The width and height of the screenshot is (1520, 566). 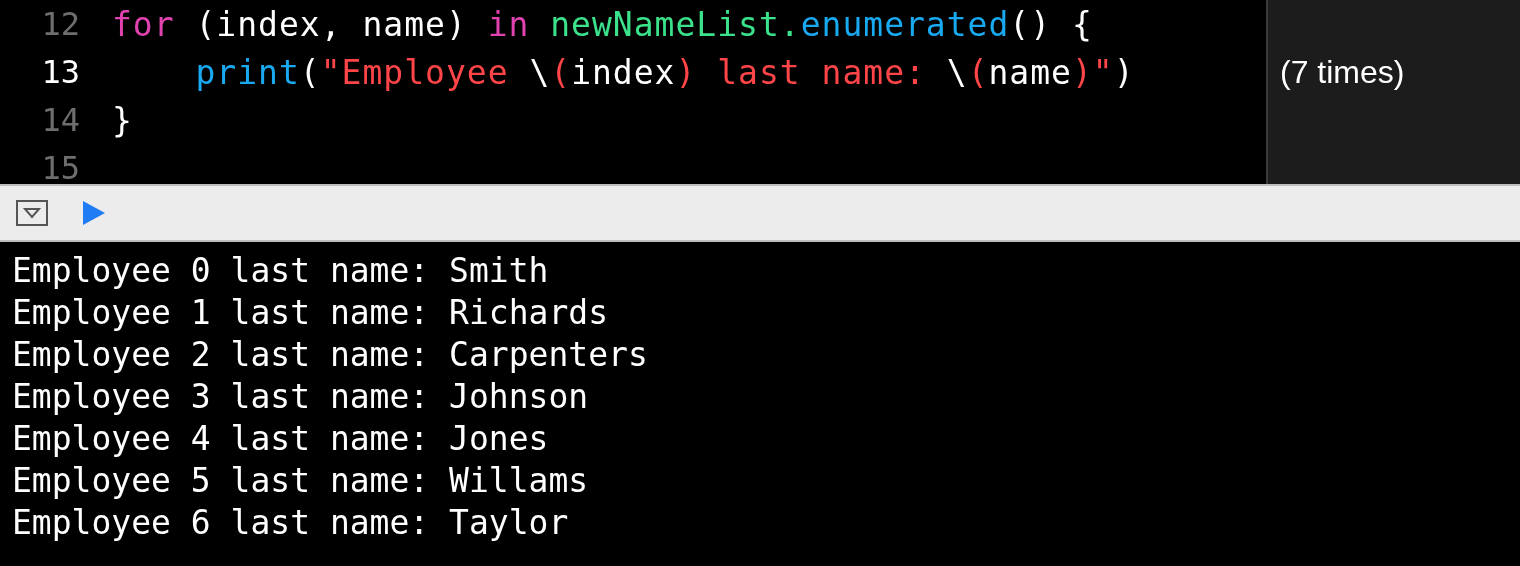 I want to click on code-line: print("Employee \(index) last name: \(name)"), so click(x=664, y=72).